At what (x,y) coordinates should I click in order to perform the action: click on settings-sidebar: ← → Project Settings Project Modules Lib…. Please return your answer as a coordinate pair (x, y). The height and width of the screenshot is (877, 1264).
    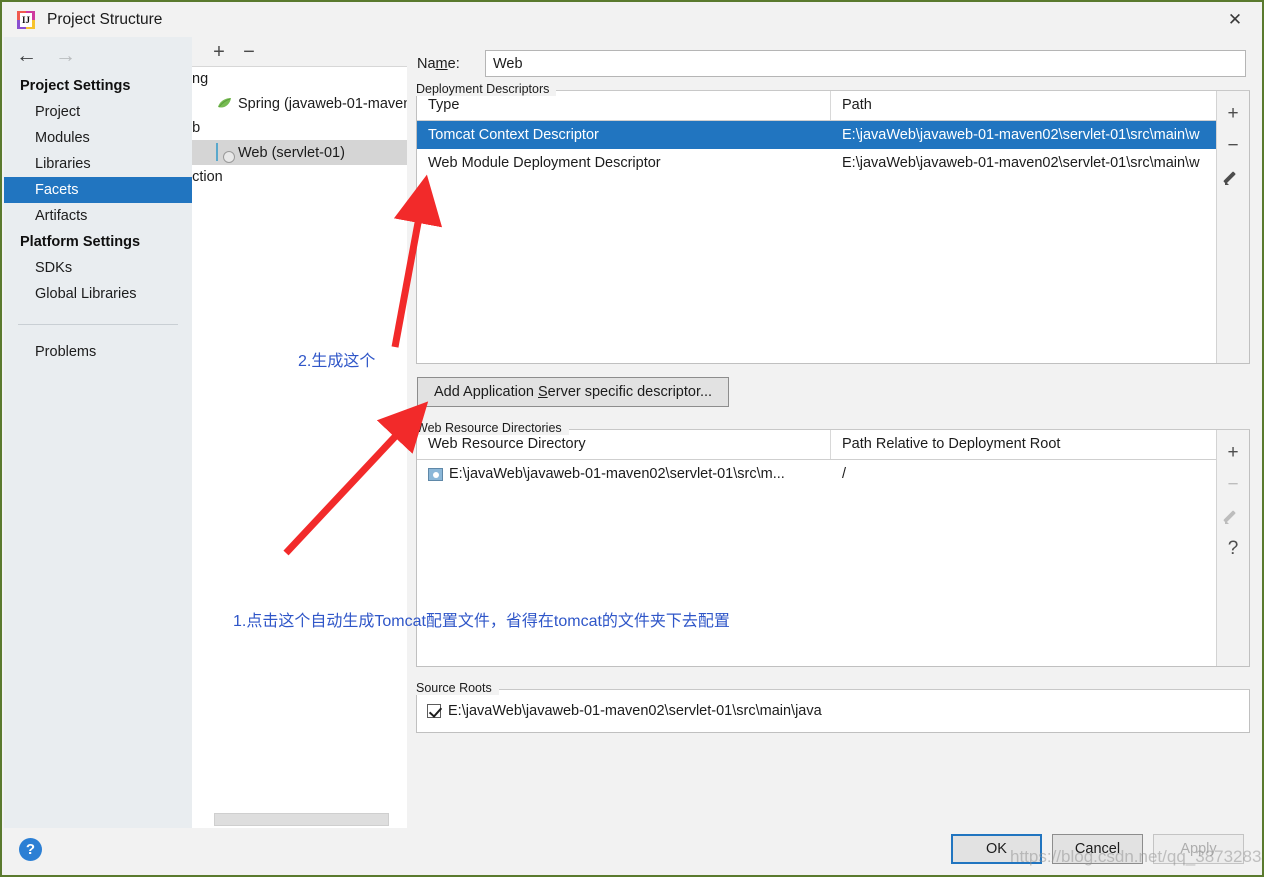
    Looking at the image, I should click on (98, 434).